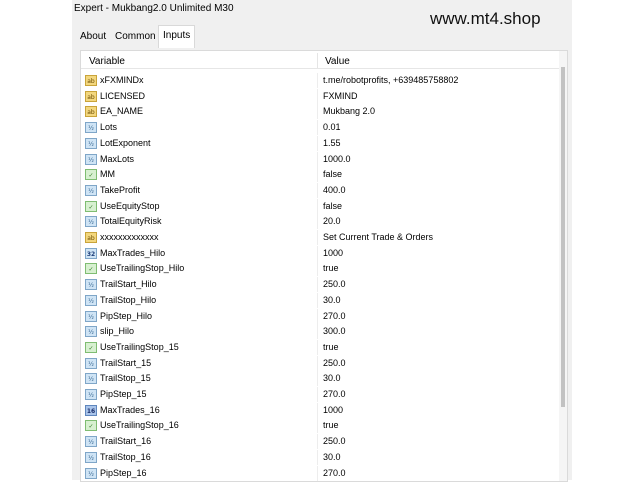  I want to click on variable-value: Mukbang 2.0, so click(349, 111).